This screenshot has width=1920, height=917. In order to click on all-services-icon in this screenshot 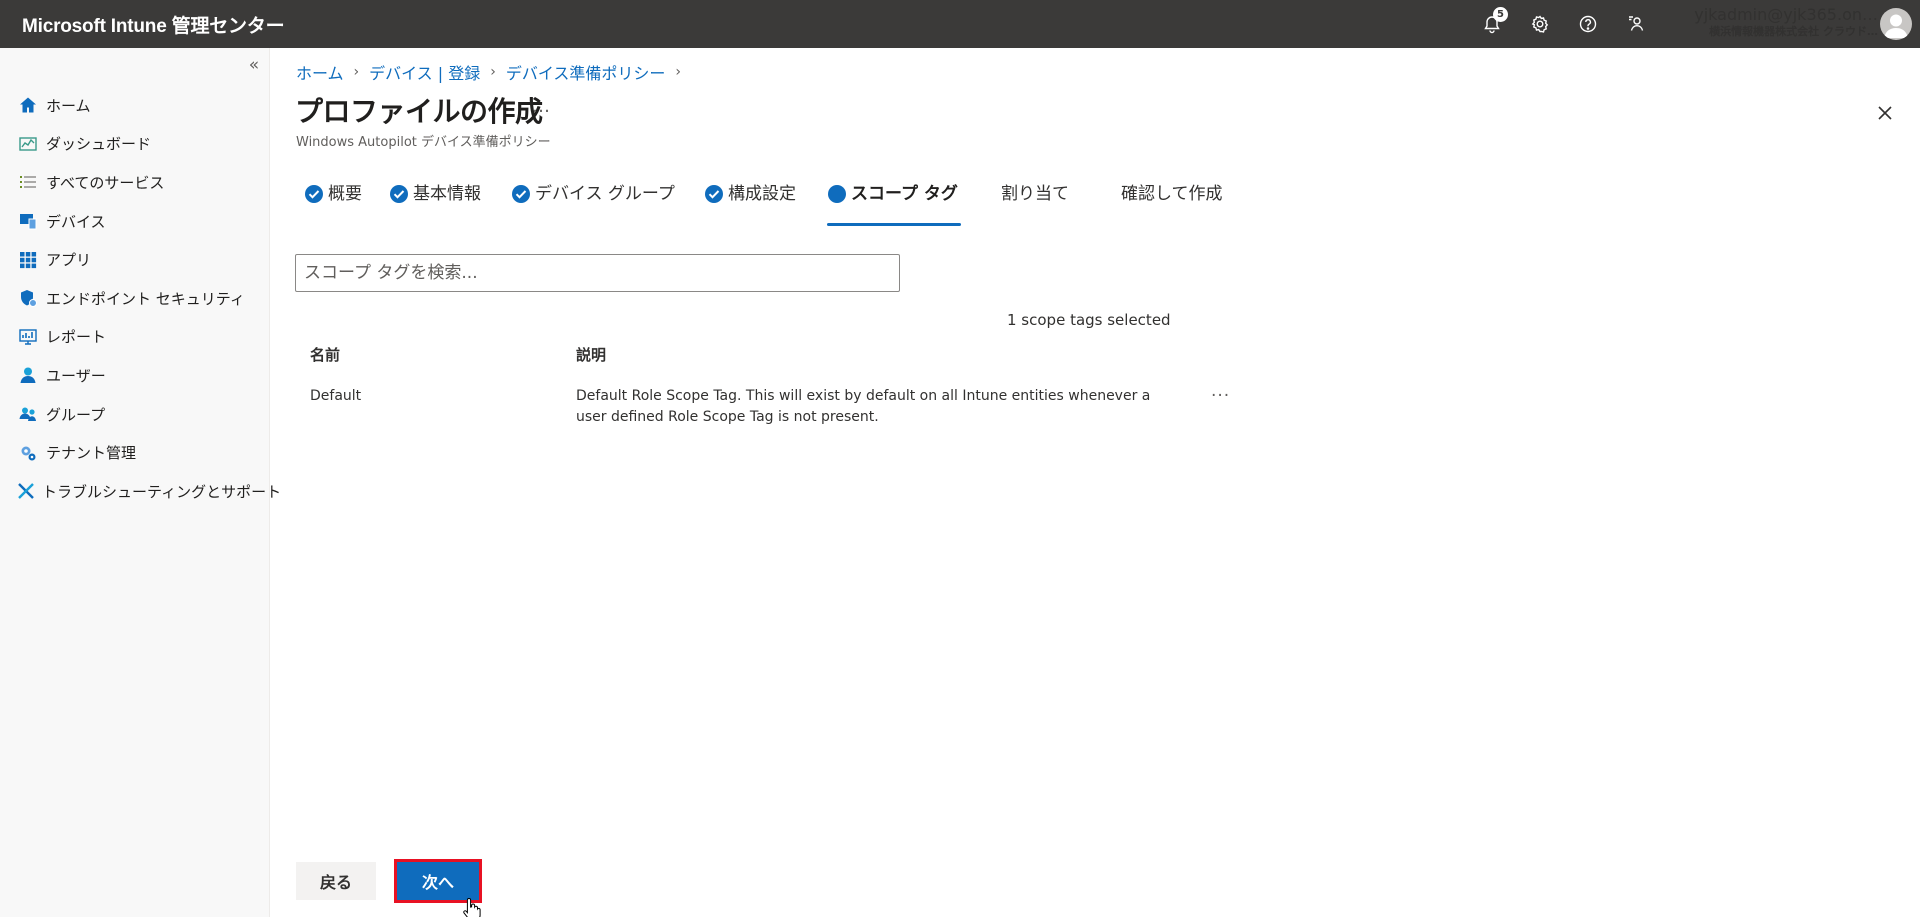, I will do `click(28, 182)`.